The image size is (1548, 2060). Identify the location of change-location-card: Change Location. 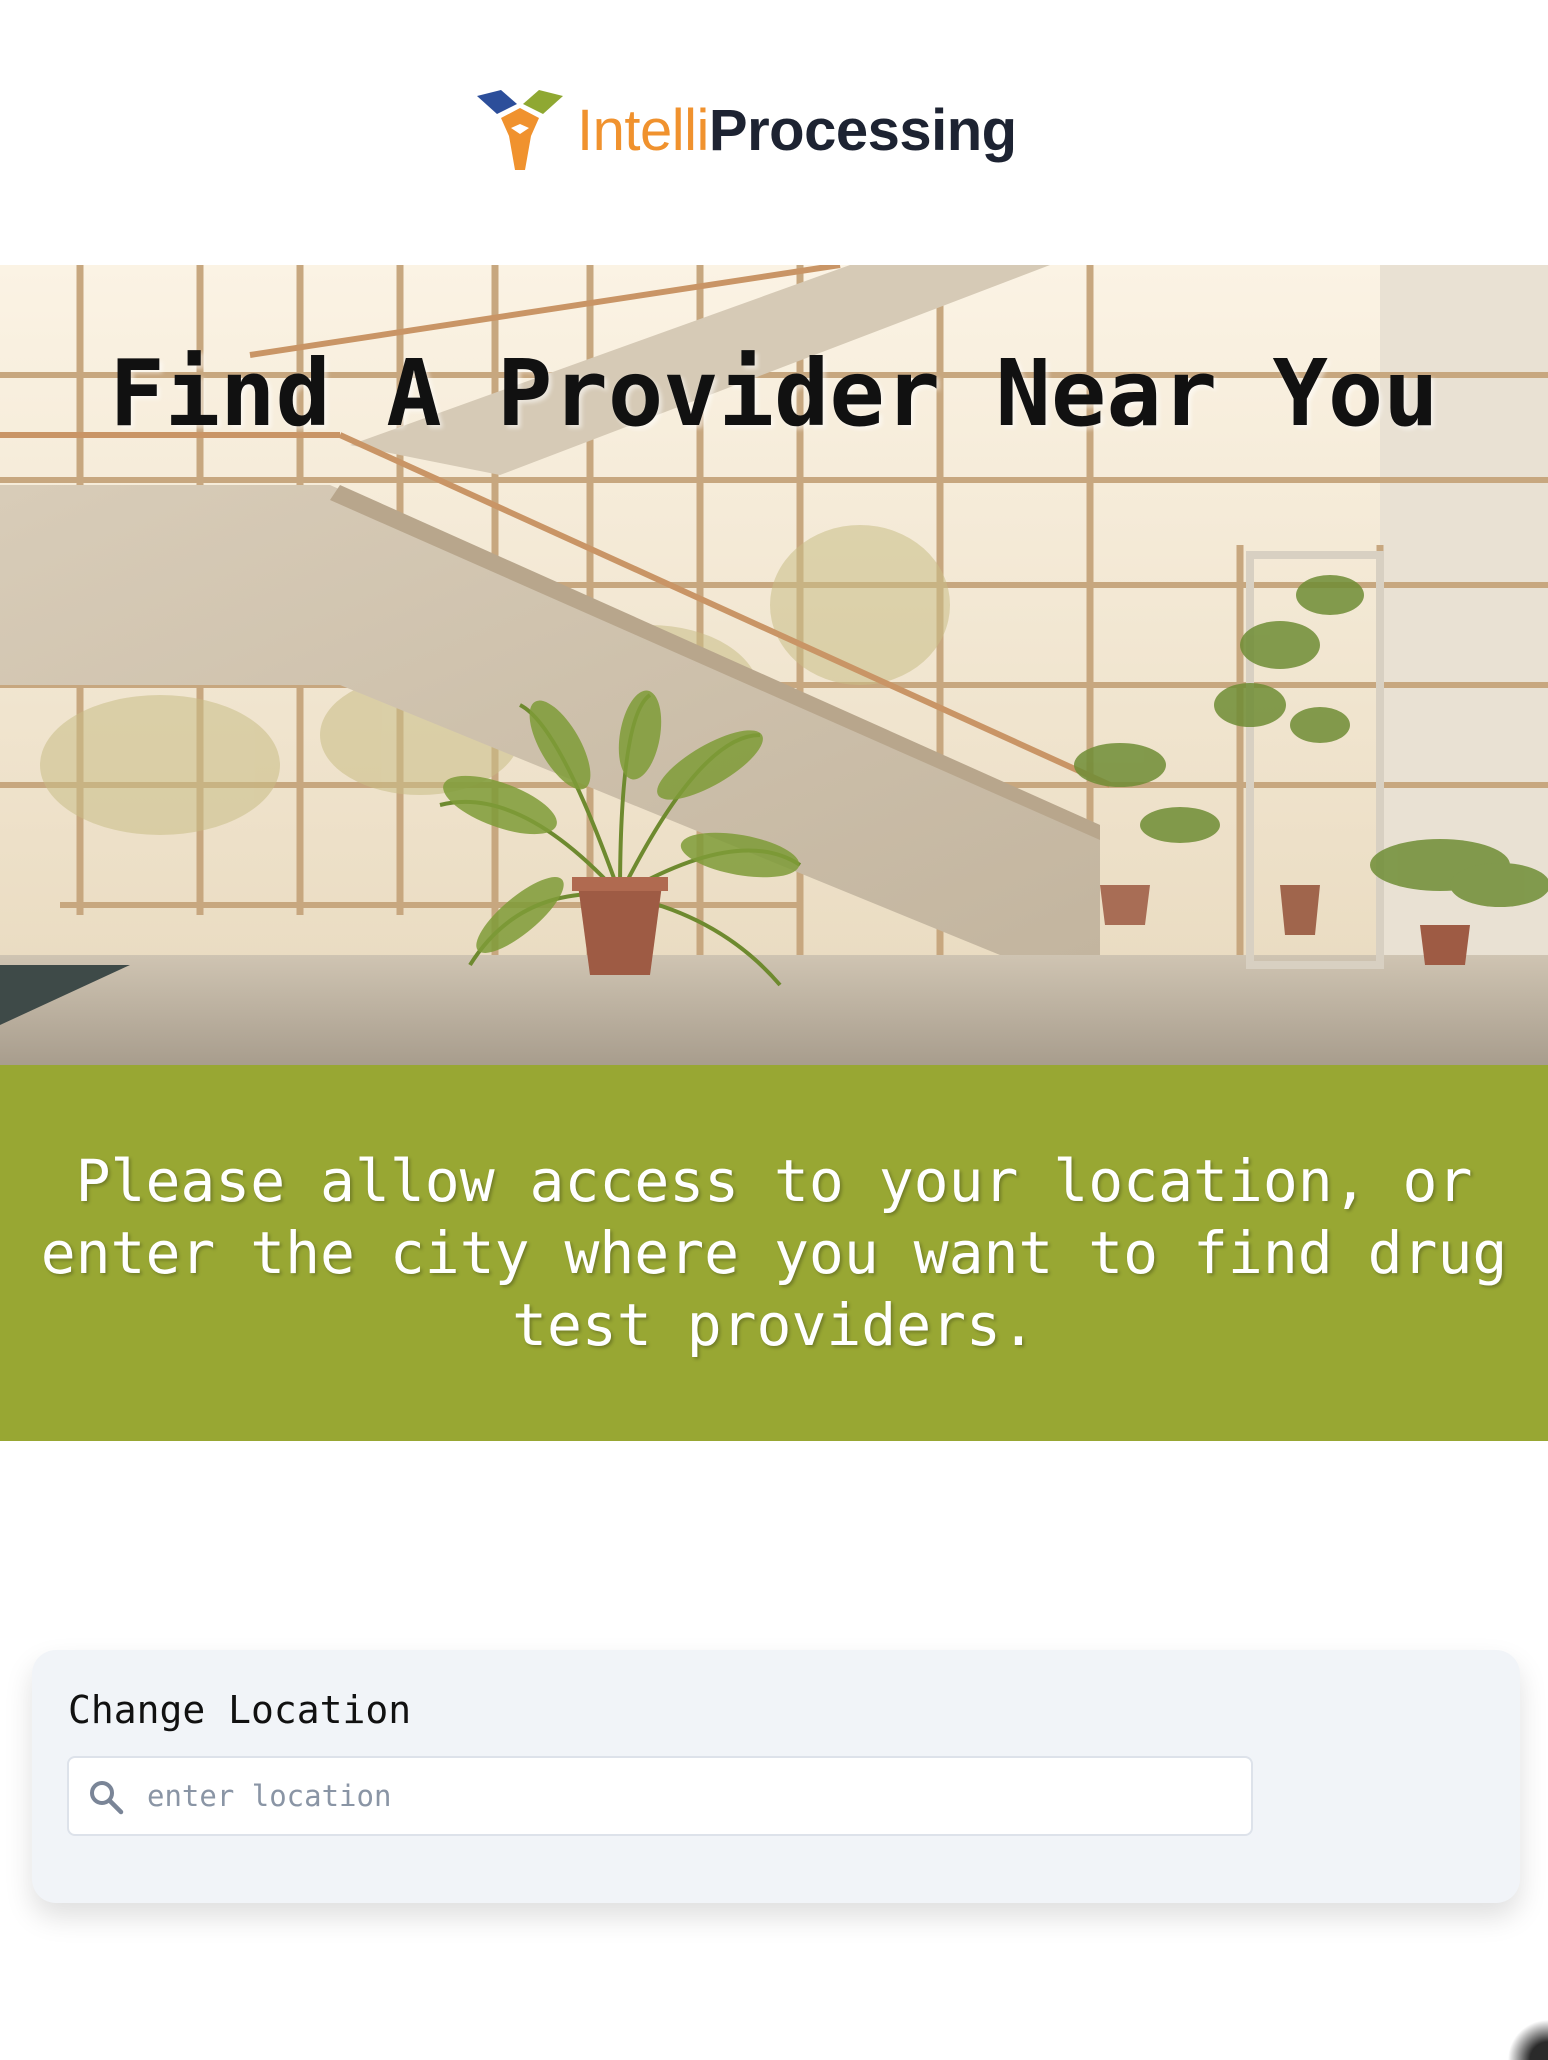
(776, 1776).